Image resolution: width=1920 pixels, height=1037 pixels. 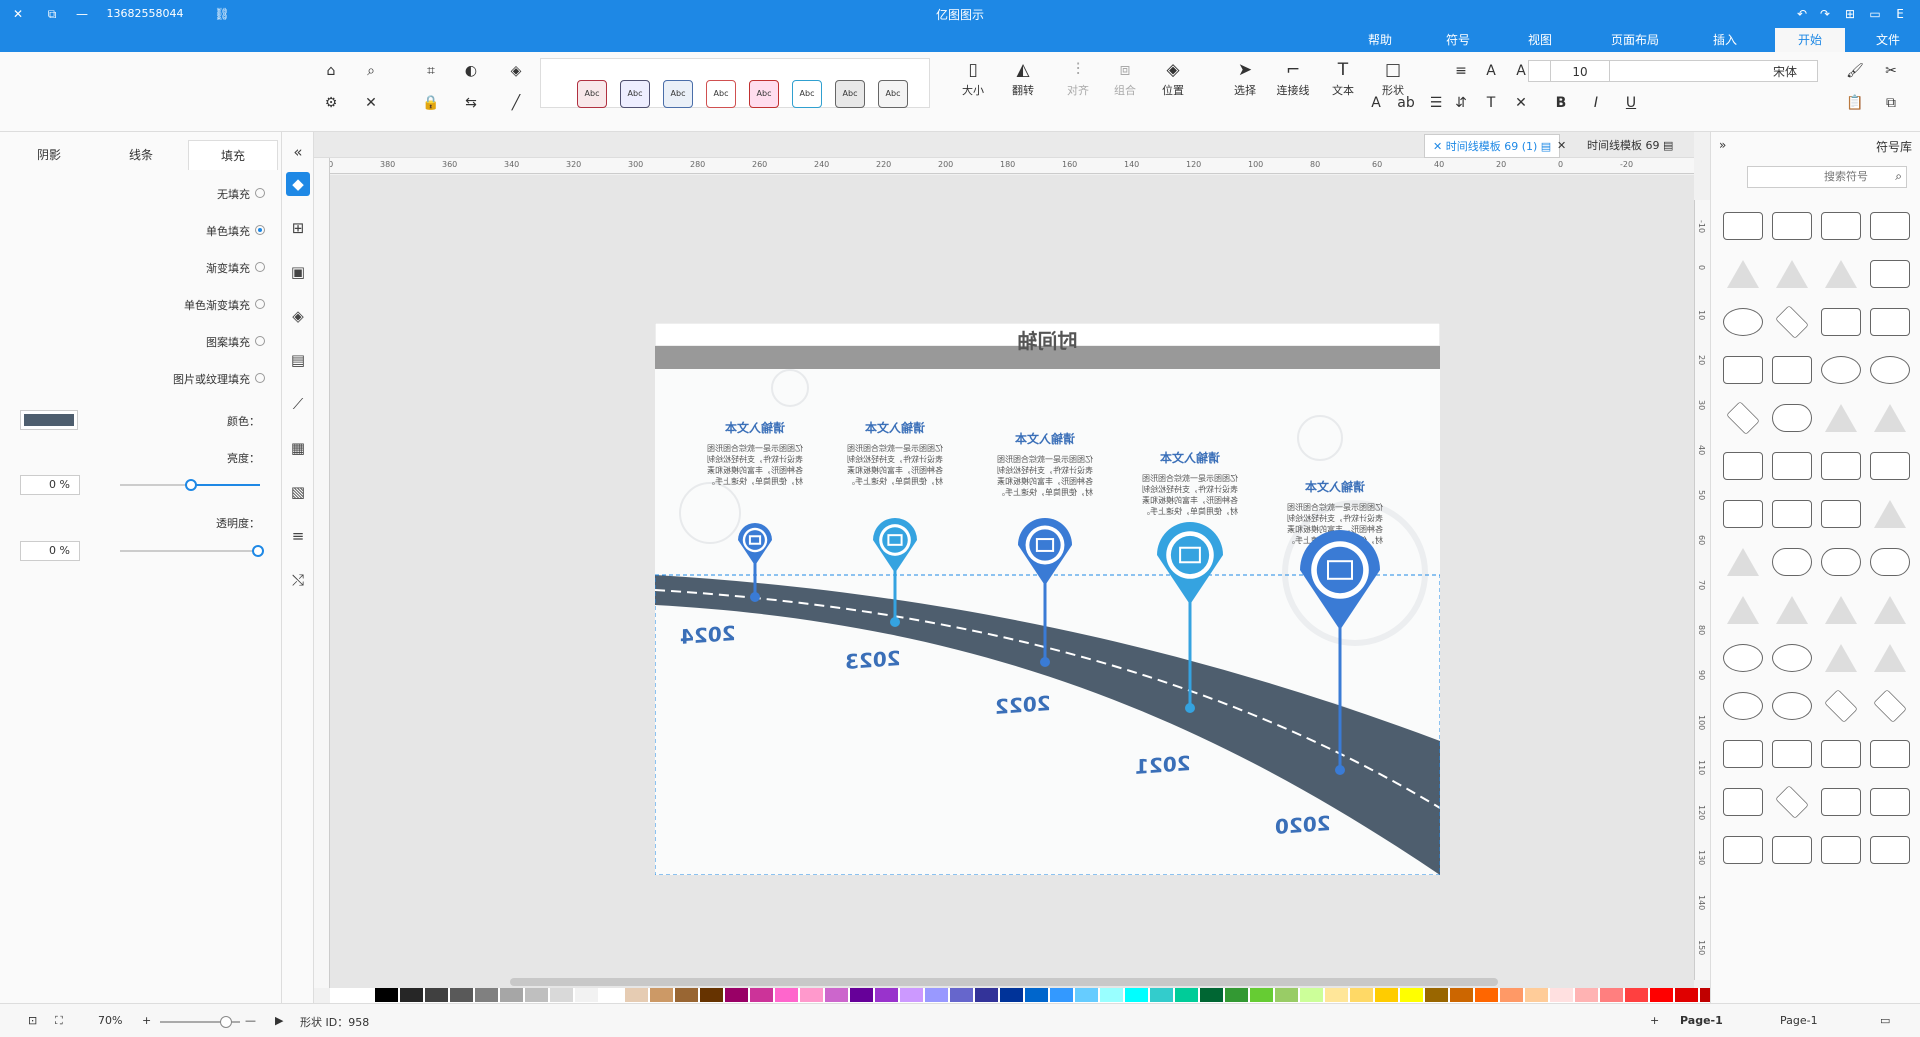 I want to click on font-size-select: 10, so click(x=1580, y=71).